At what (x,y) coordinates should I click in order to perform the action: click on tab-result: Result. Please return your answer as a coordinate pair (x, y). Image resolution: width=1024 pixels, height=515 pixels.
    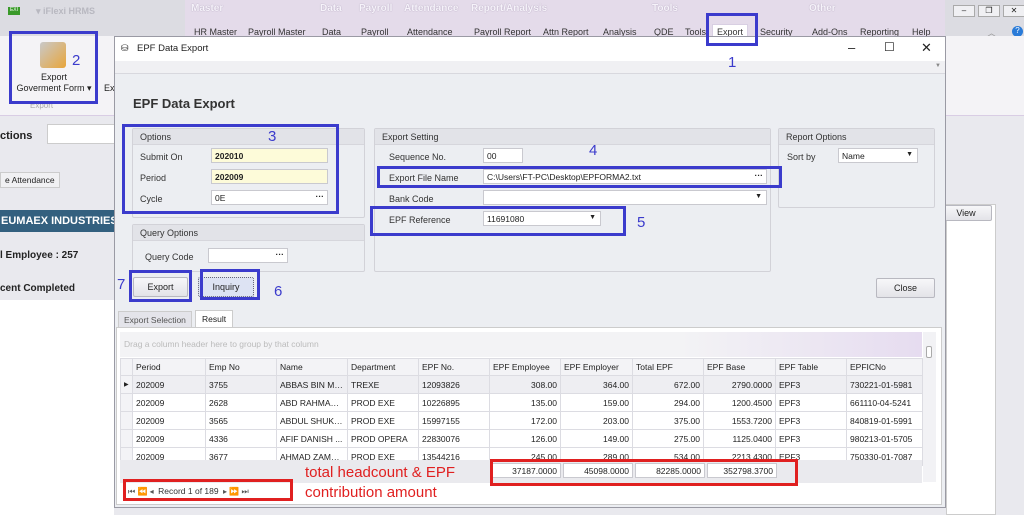
    Looking at the image, I should click on (214, 318).